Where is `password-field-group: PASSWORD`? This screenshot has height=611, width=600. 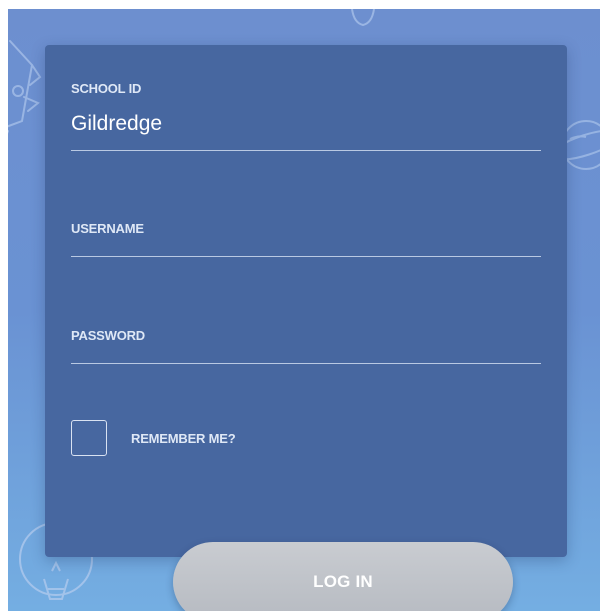
password-field-group: PASSWORD is located at coordinates (306, 343).